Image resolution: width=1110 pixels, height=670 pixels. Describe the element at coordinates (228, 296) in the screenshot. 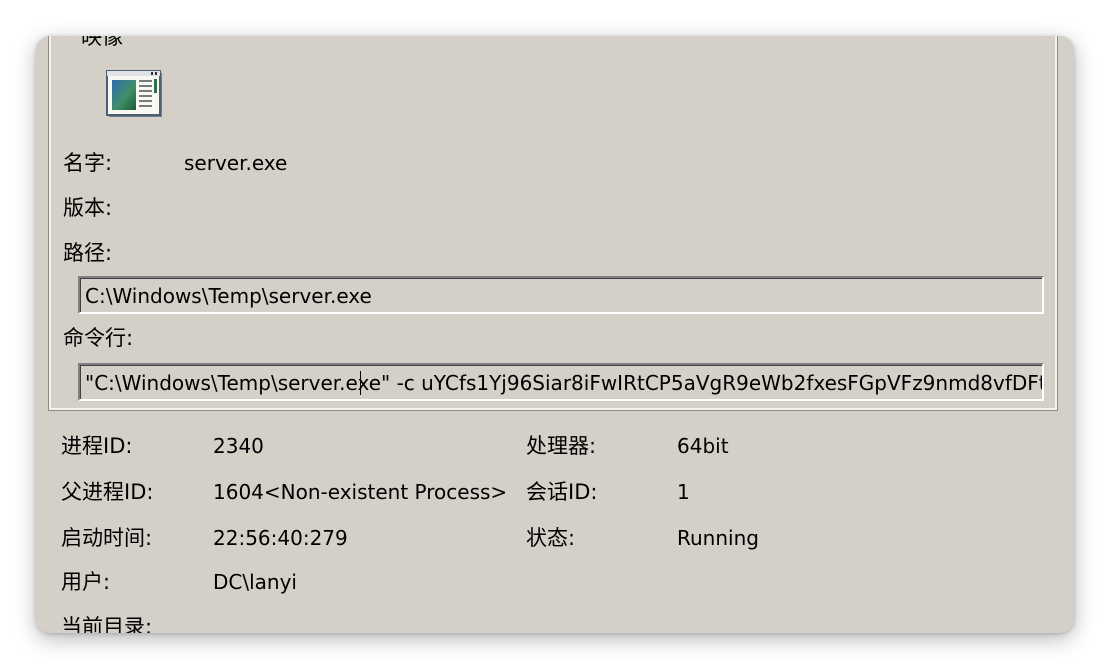

I see `path-value: C:\Windows\Temp\server.exe` at that location.